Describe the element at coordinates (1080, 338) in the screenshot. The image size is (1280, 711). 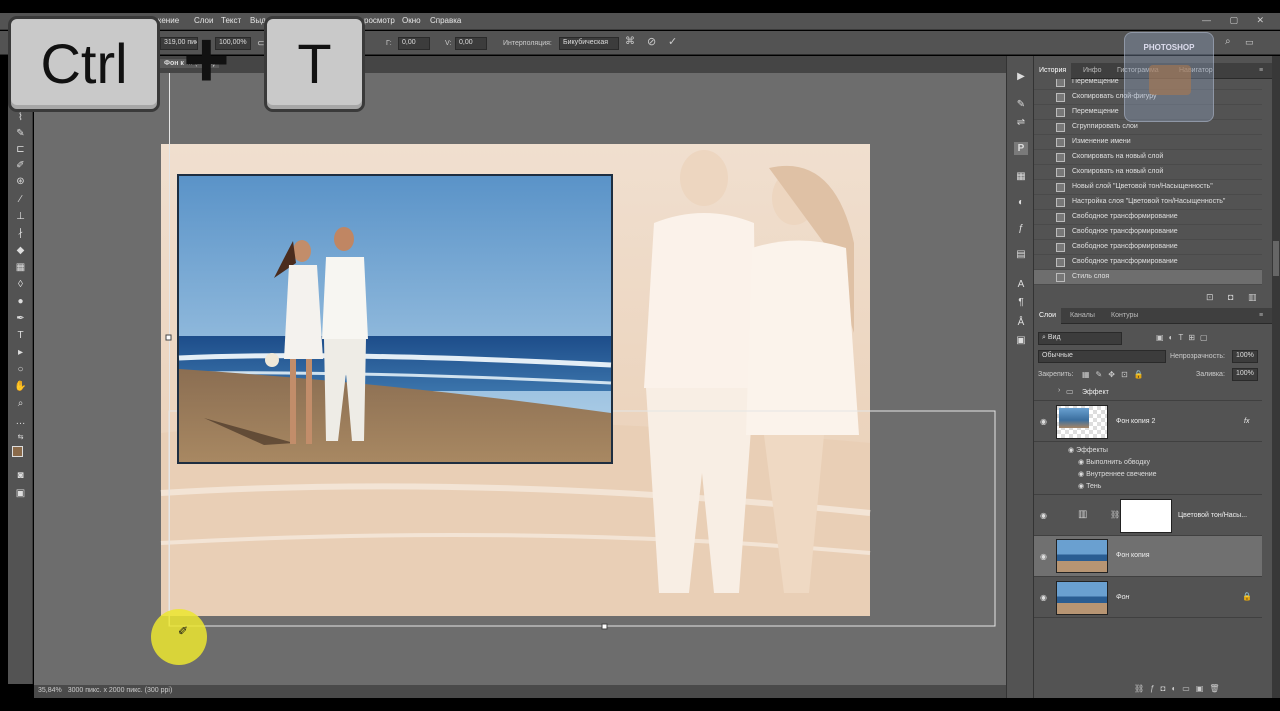
I see `layer-filter-select: ⌕ Вид` at that location.